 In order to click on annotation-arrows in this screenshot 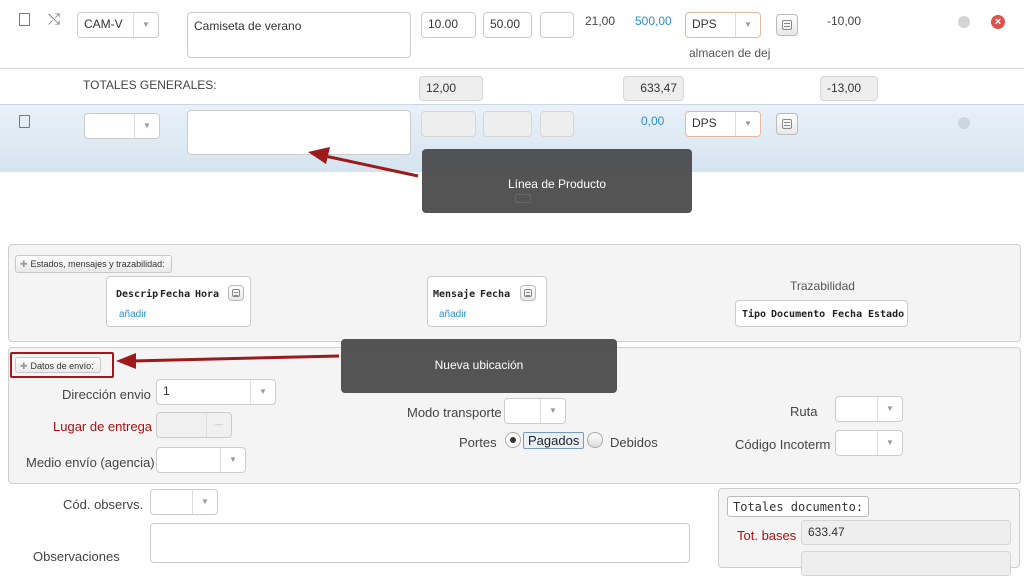, I will do `click(267, 258)`.